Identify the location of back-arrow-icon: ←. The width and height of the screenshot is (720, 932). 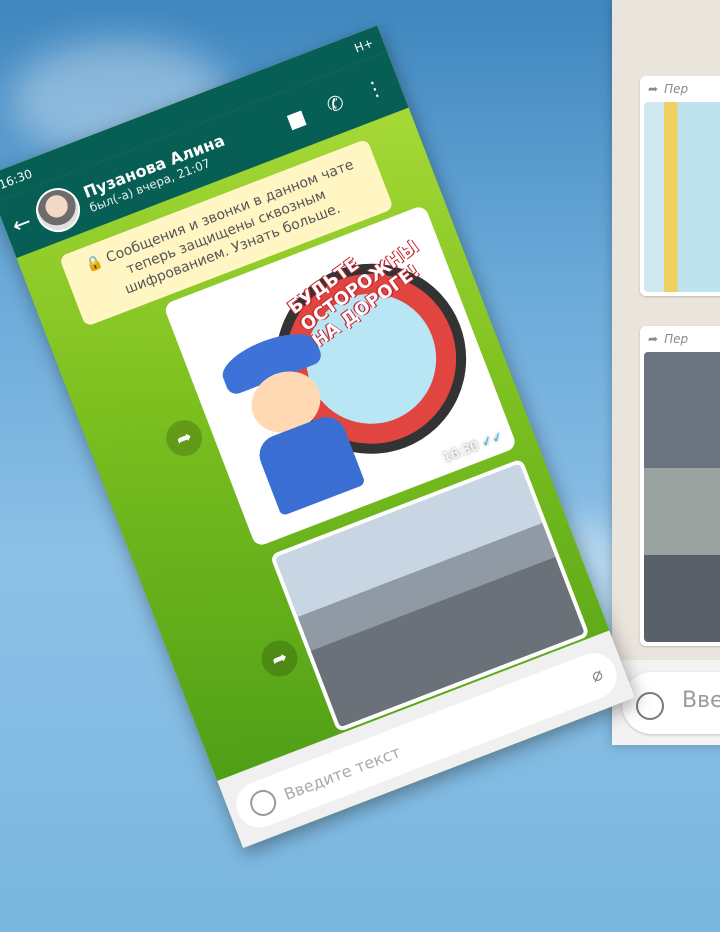
(22, 224).